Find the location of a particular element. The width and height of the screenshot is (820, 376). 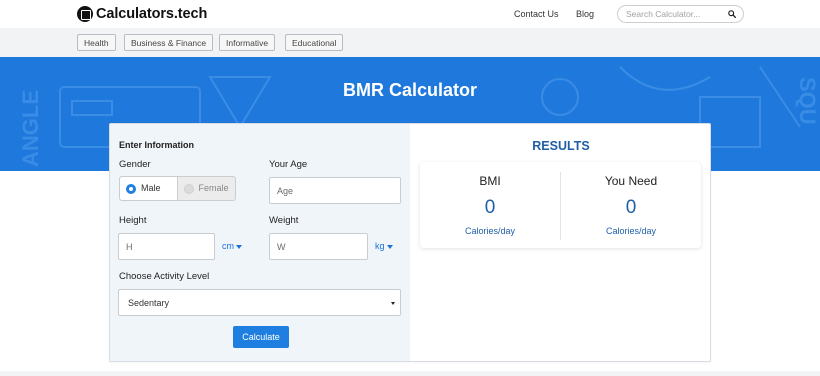

age-input is located at coordinates (329, 191).